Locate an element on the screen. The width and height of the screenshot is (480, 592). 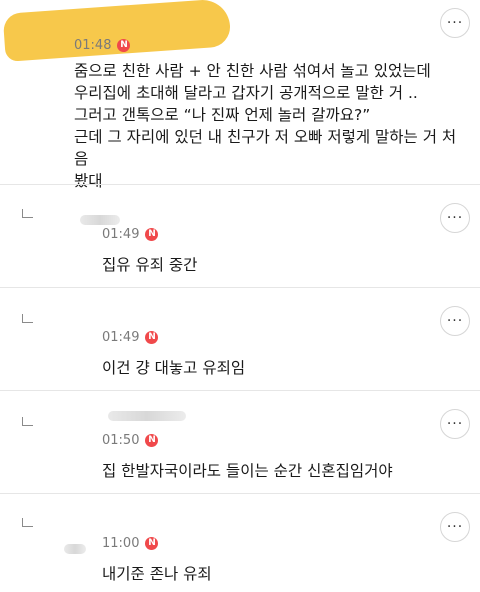
reply-body: 내기준 존나 유죄 is located at coordinates (157, 574).